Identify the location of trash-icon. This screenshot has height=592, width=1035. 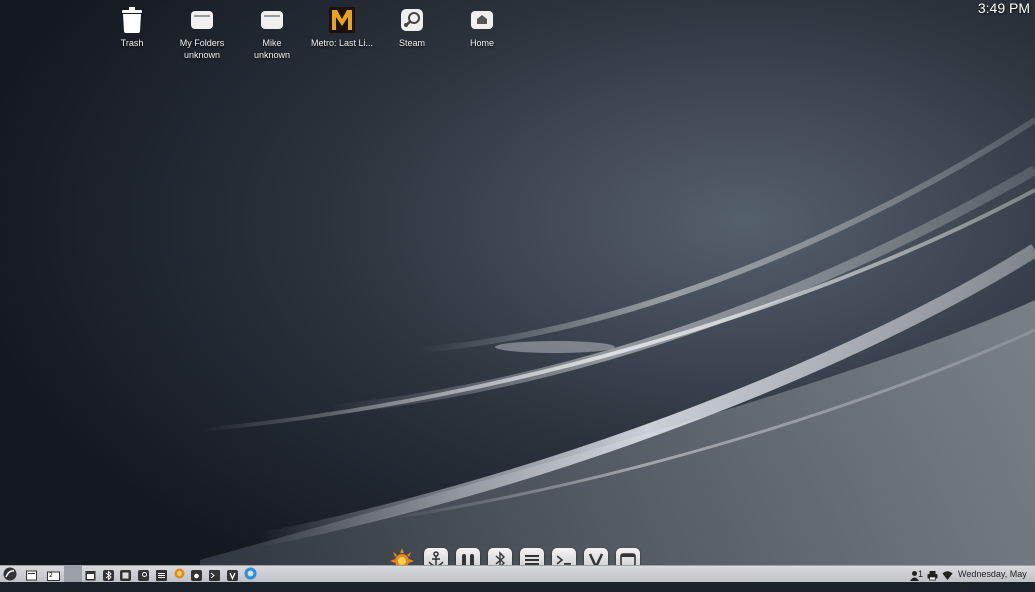
(132, 20).